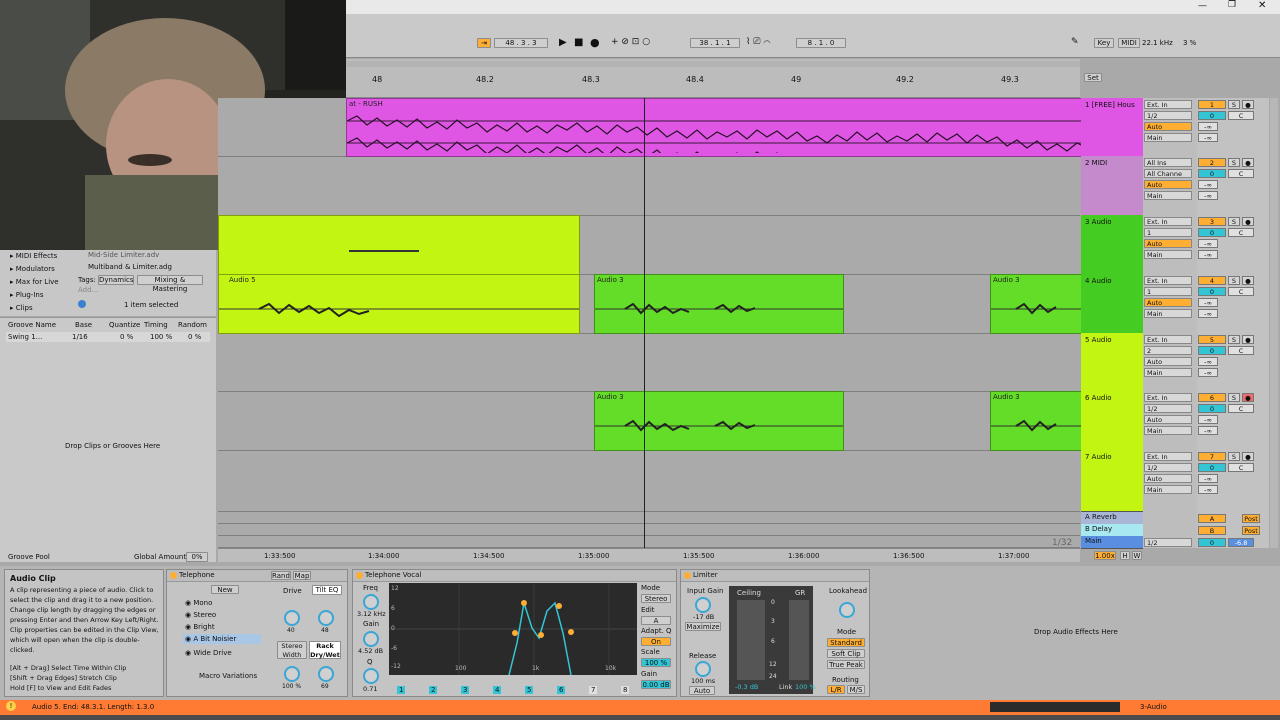  Describe the element at coordinates (1129, 43) in the screenshot. I see `midi-map-button: MIDI` at that location.